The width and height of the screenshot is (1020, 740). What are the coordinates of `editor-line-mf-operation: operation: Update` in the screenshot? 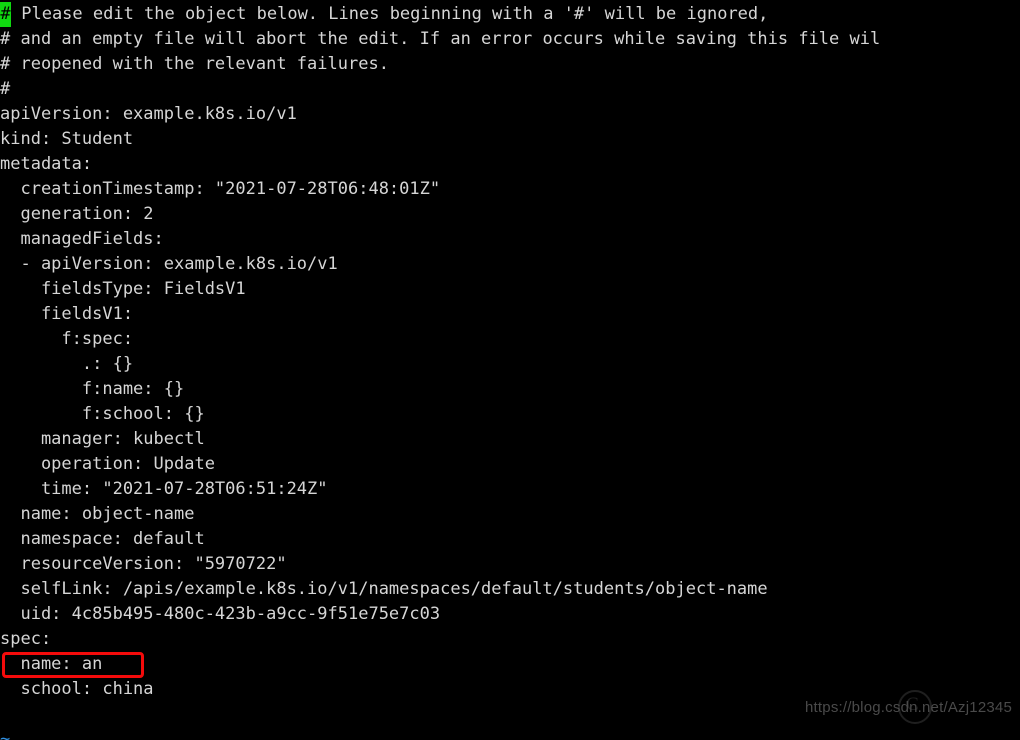 It's located at (510, 464).